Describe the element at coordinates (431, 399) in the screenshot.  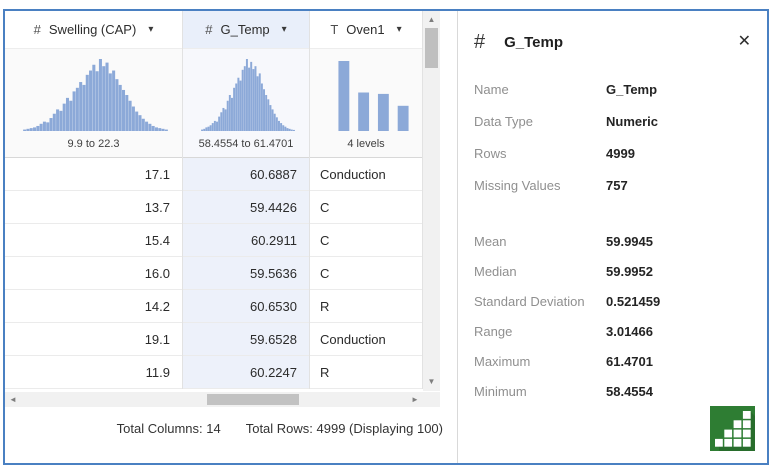
I see `scrollbar-corner` at that location.